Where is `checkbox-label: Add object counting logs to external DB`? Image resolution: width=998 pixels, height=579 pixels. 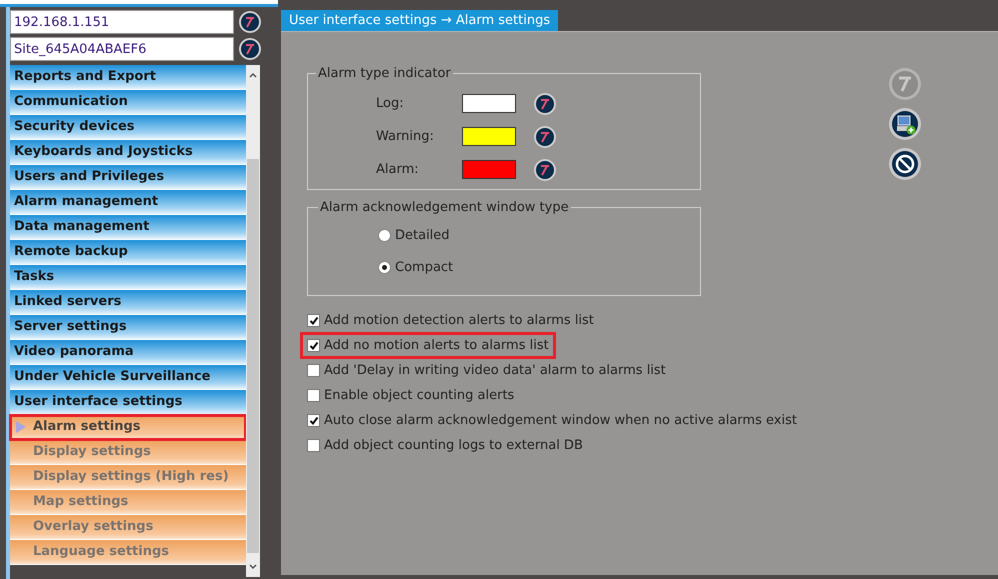 checkbox-label: Add object counting logs to external DB is located at coordinates (453, 445).